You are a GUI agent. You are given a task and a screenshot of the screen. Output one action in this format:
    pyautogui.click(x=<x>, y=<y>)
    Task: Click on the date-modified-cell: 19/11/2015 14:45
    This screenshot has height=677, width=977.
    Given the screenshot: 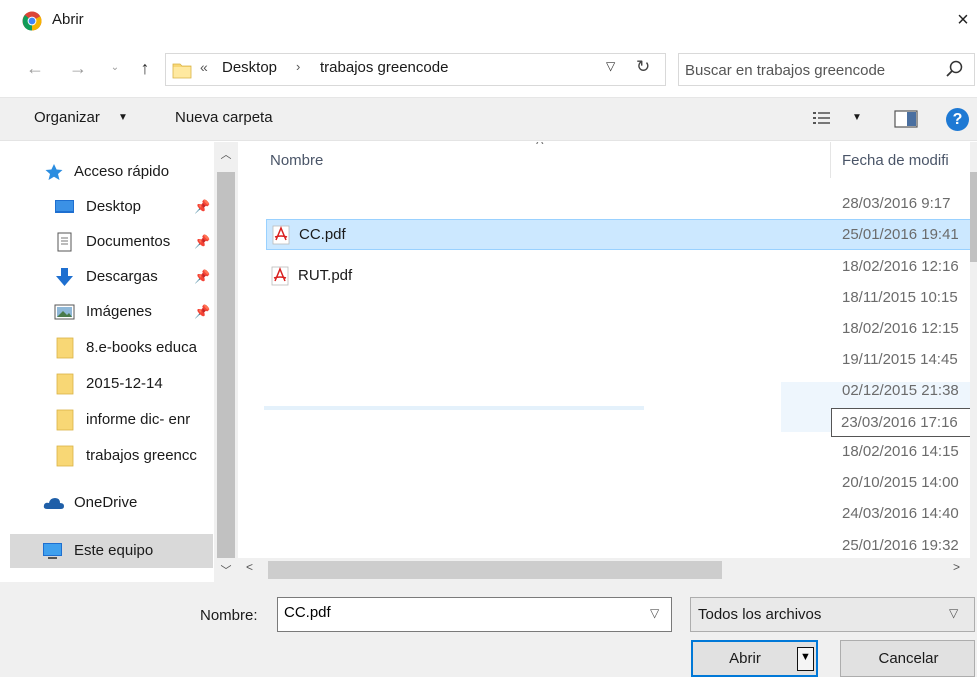 What is the action you would take?
    pyautogui.click(x=900, y=359)
    